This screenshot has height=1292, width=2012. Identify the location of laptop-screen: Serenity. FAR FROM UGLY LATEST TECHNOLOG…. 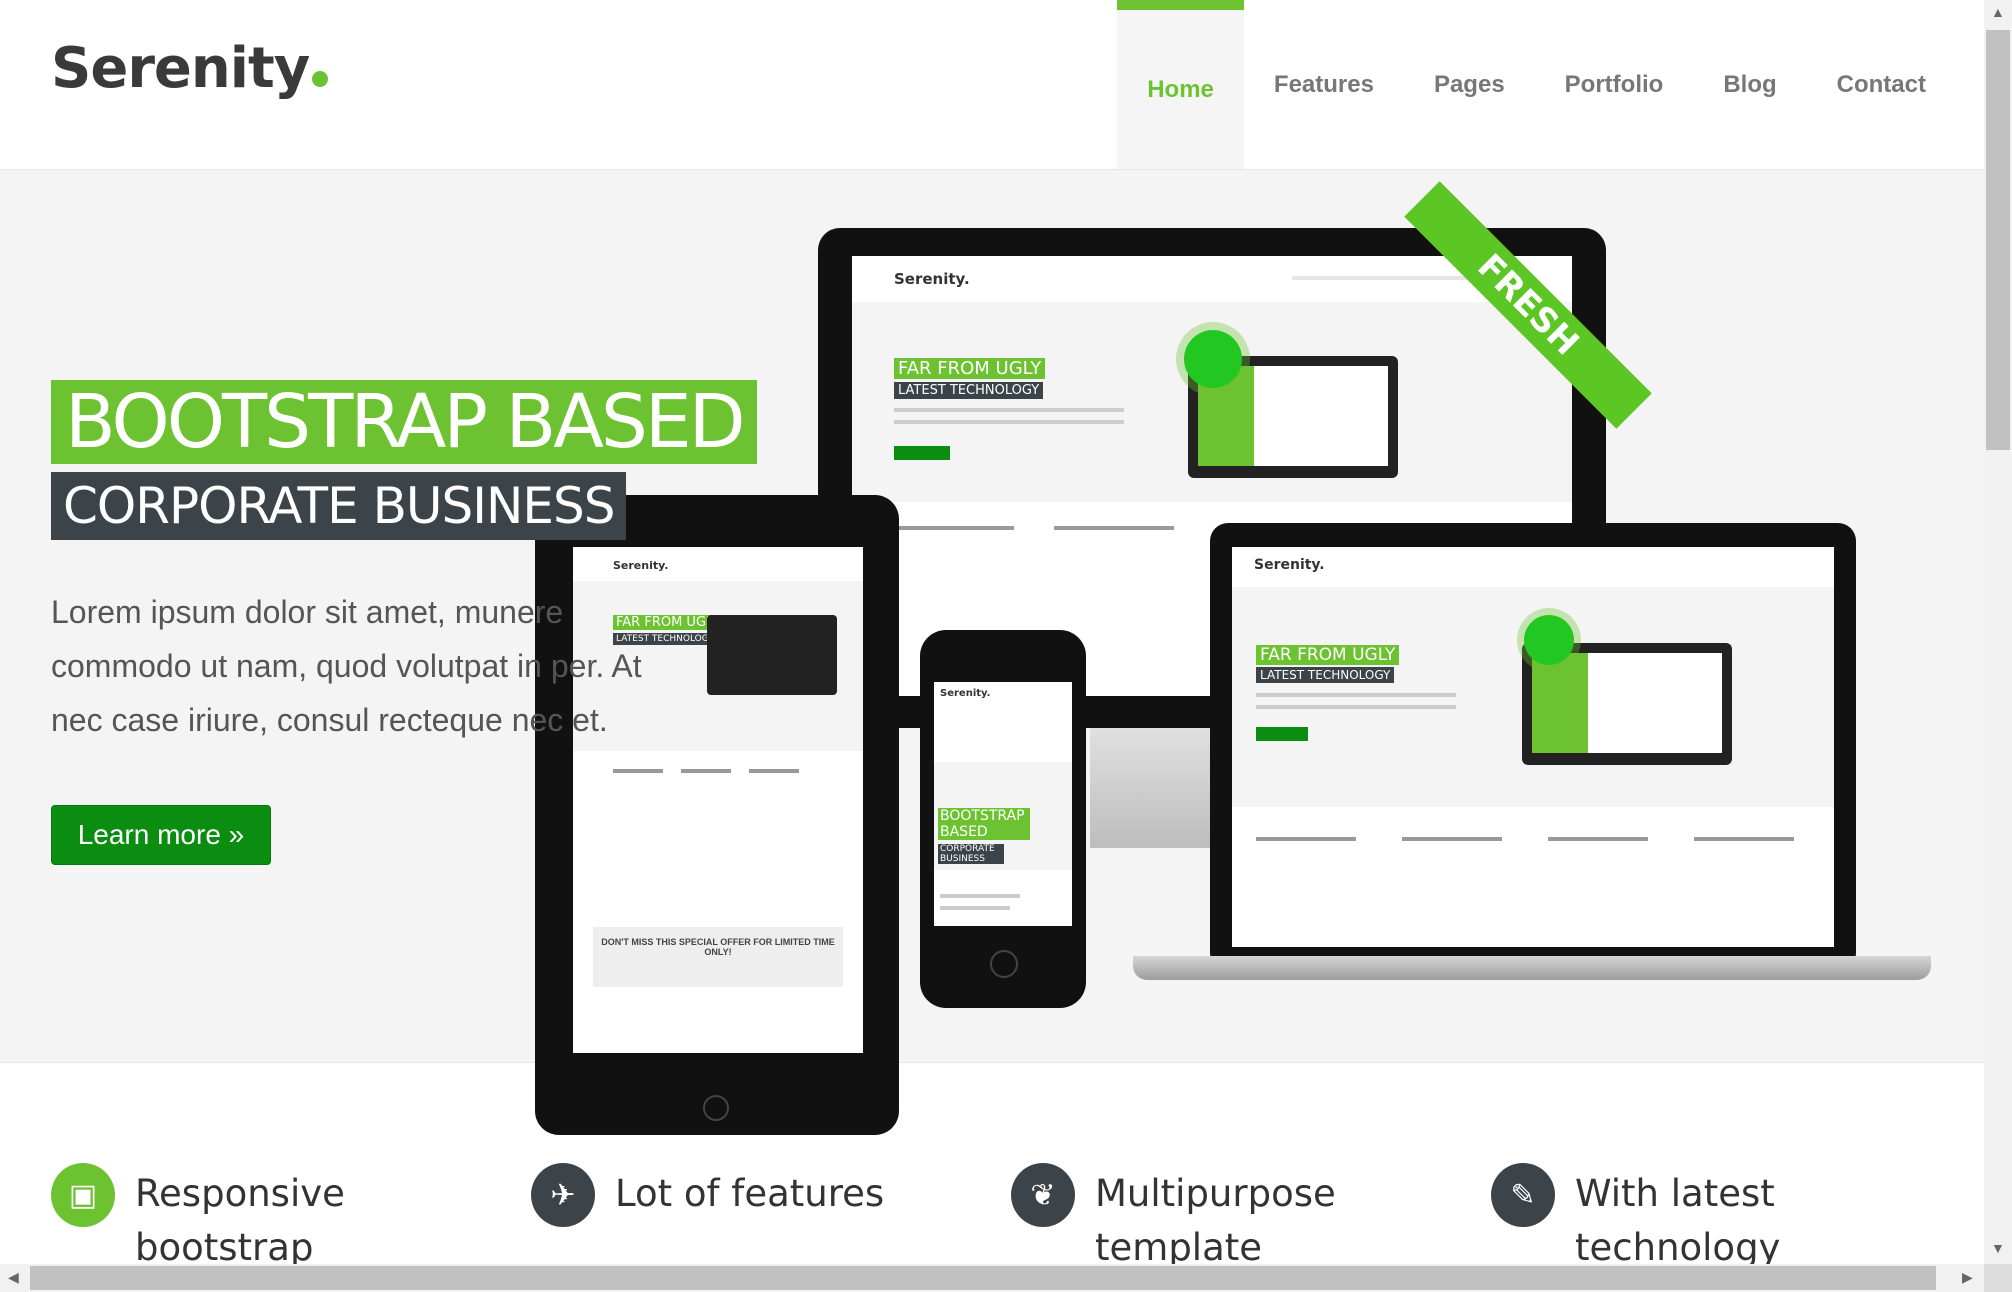
(1533, 747).